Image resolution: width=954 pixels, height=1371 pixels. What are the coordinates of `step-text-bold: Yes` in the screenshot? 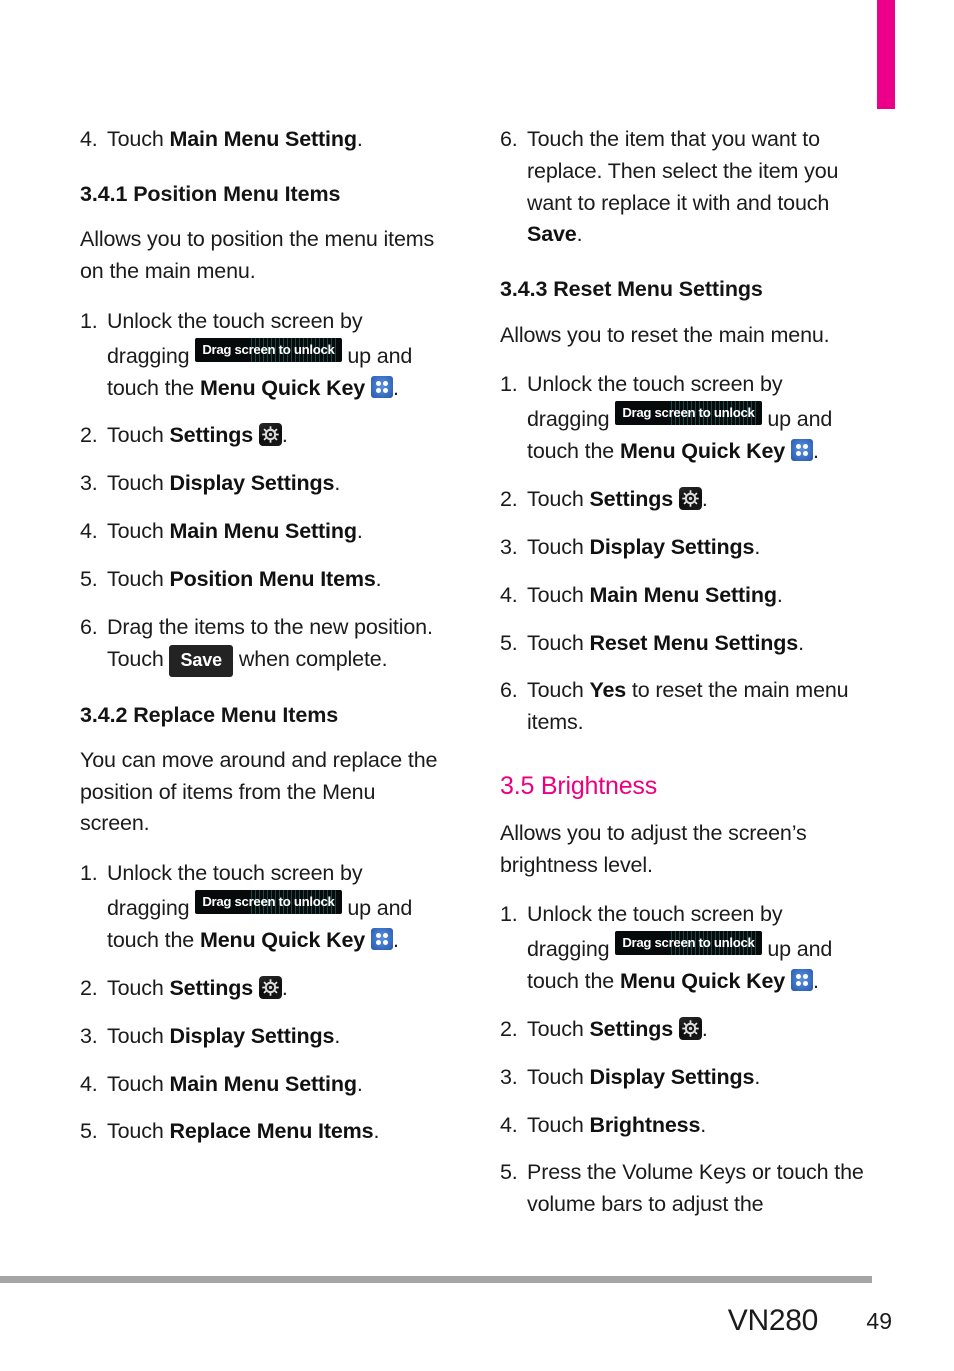 It's located at (608, 690).